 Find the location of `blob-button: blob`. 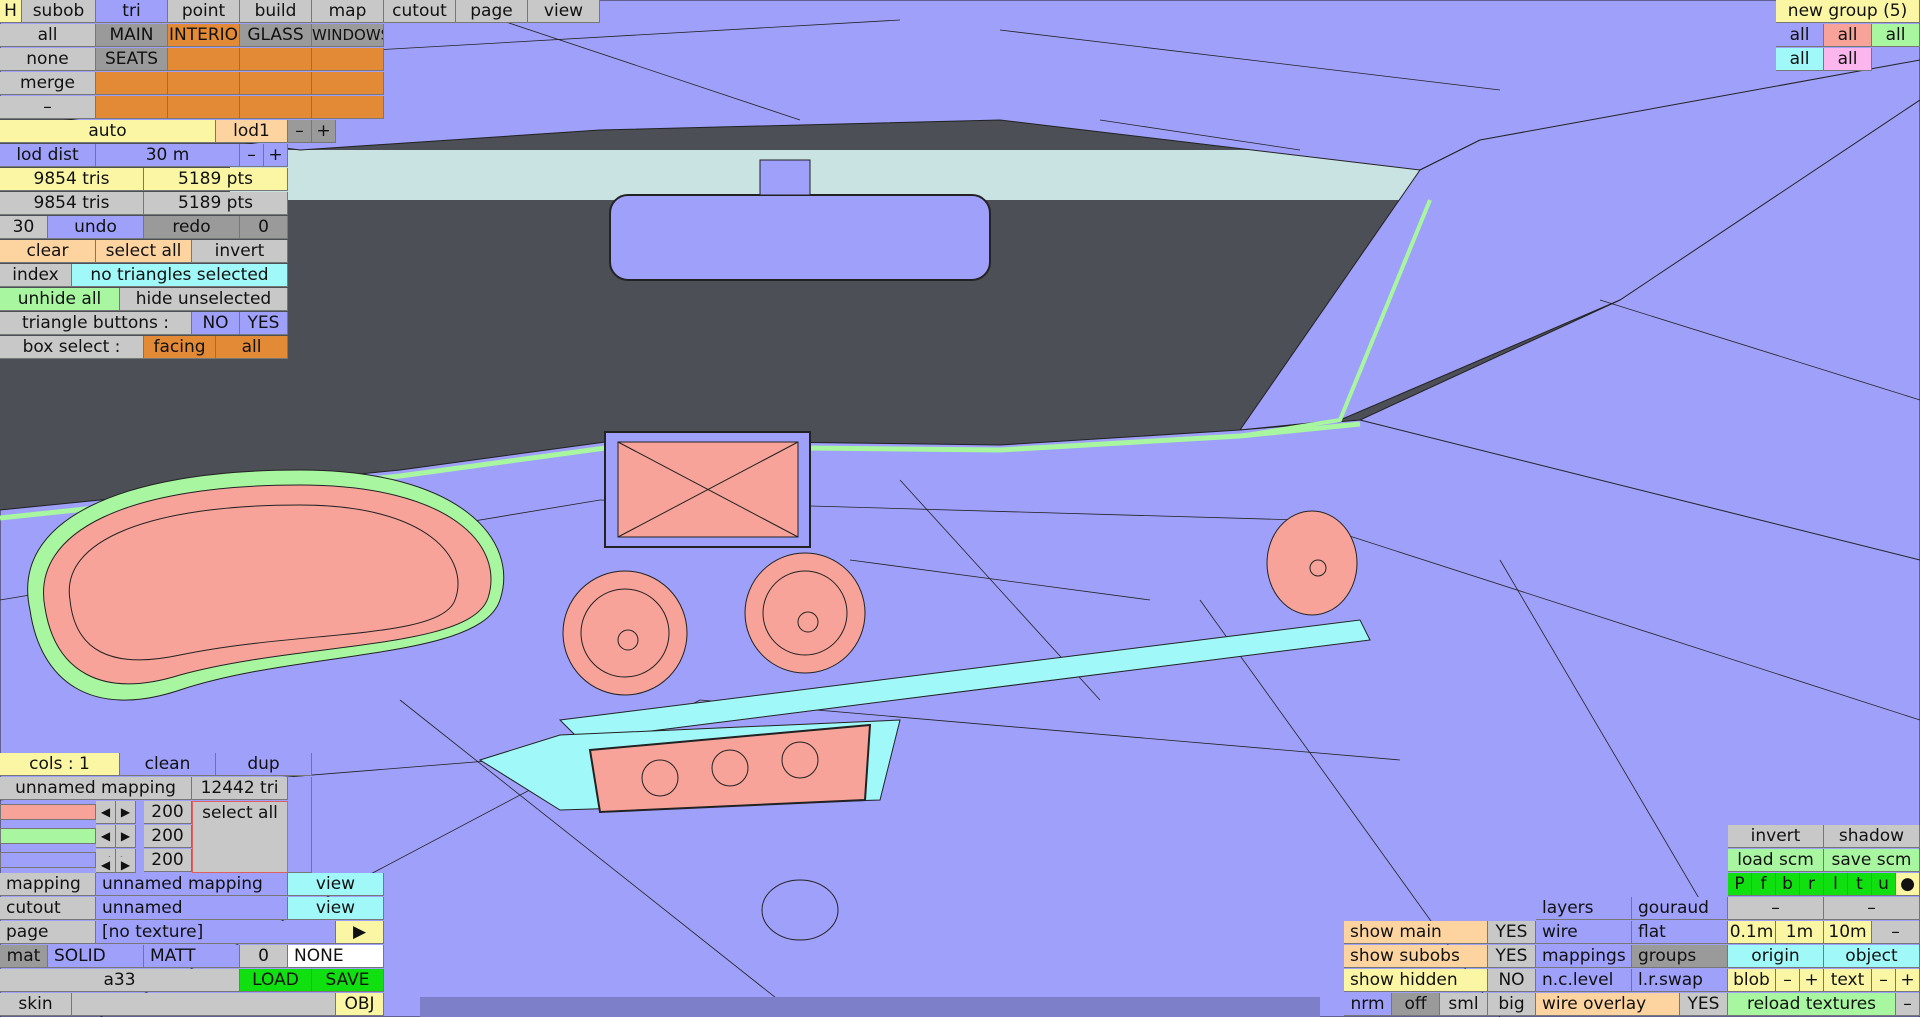

blob-button: blob is located at coordinates (1752, 980).